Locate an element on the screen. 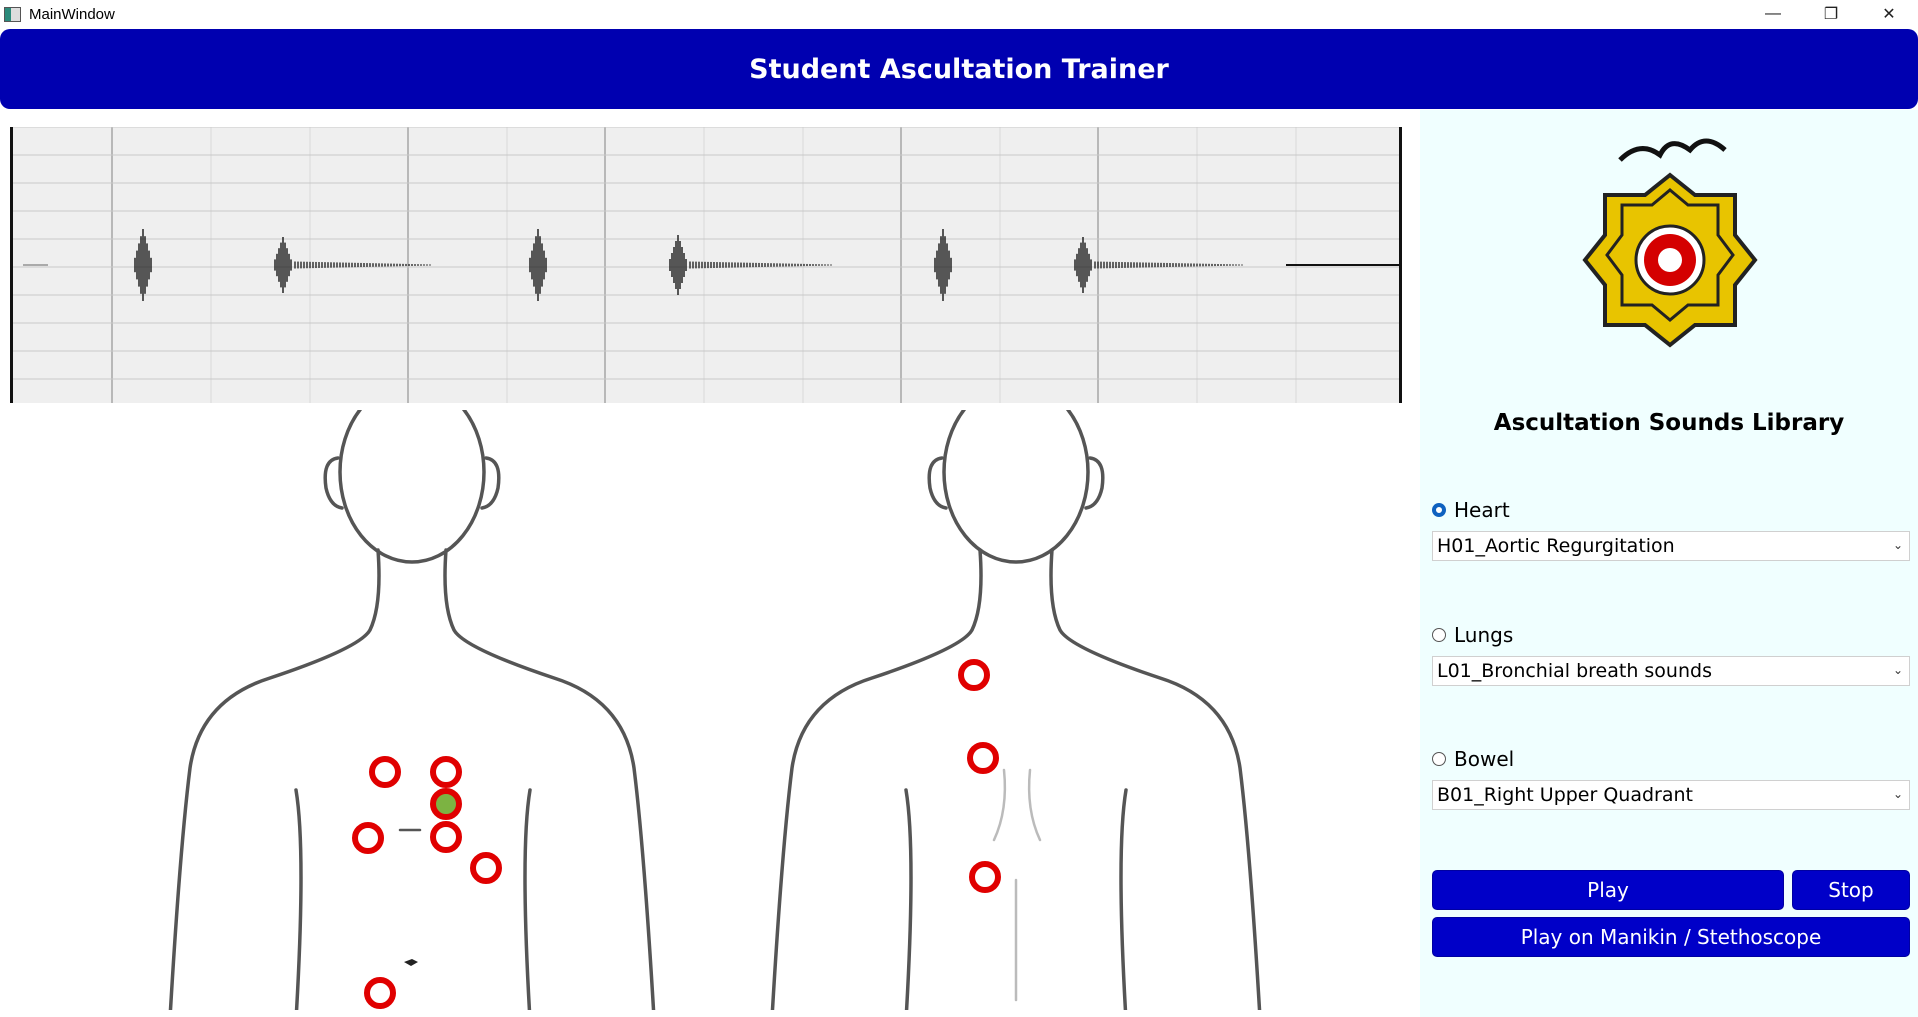 This screenshot has width=1918, height=1017. app-title: Student Ascultation Trainer is located at coordinates (959, 69).